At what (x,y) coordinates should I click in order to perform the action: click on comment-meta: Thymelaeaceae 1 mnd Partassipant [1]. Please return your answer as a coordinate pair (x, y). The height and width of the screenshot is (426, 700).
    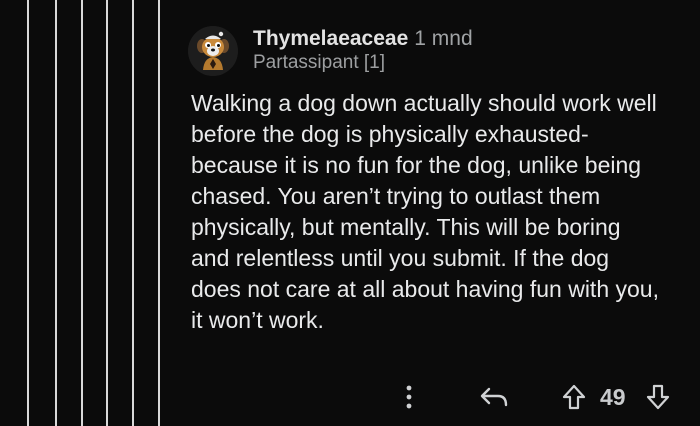
    Looking at the image, I should click on (363, 51).